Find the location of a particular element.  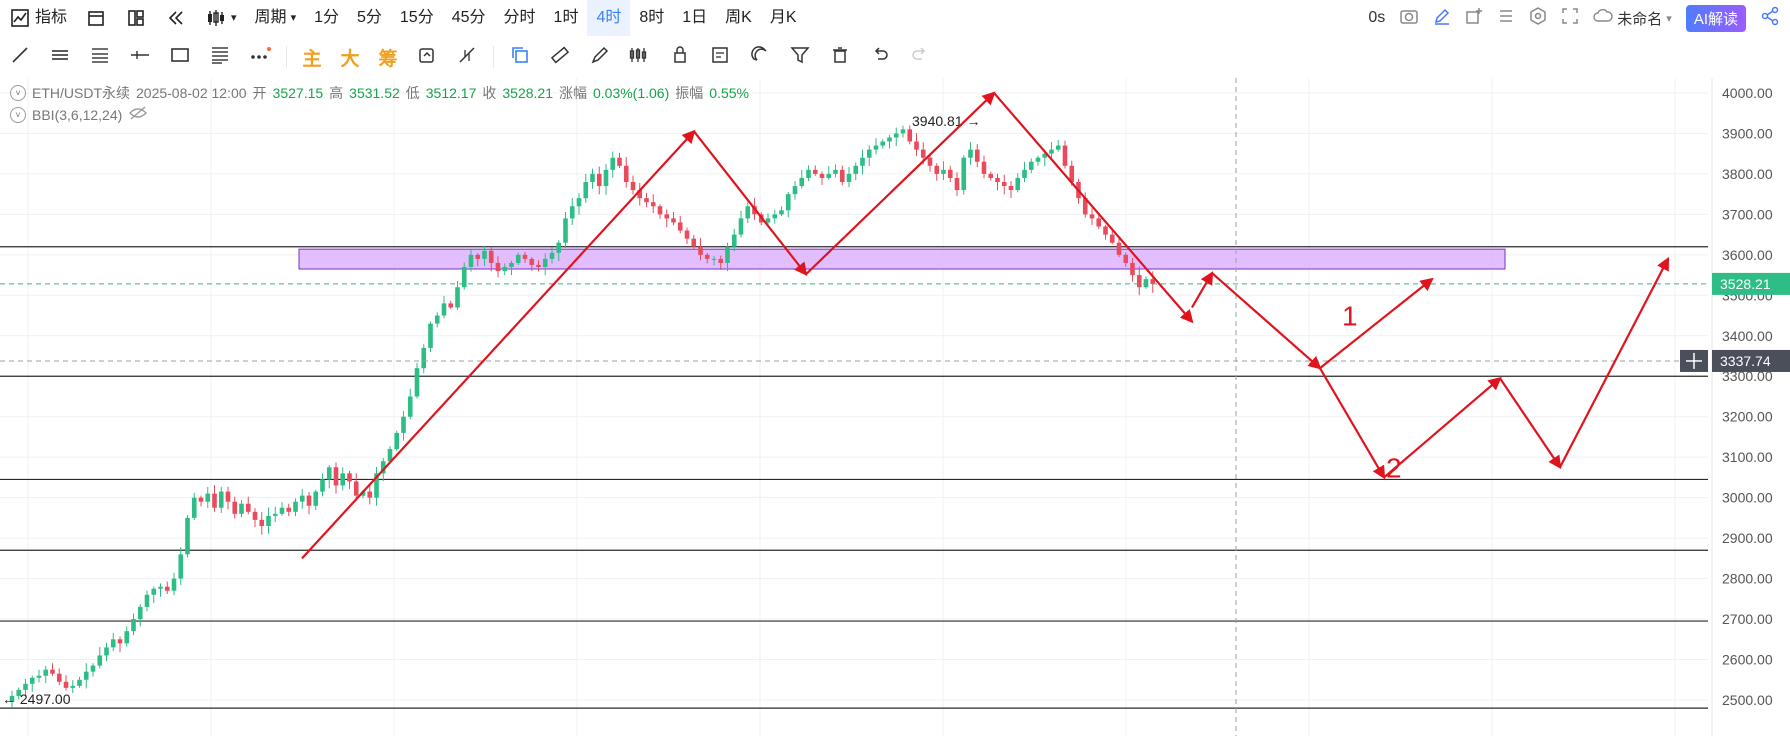

layout-name-dropdown: 未命名 ▾ is located at coordinates (1632, 18).